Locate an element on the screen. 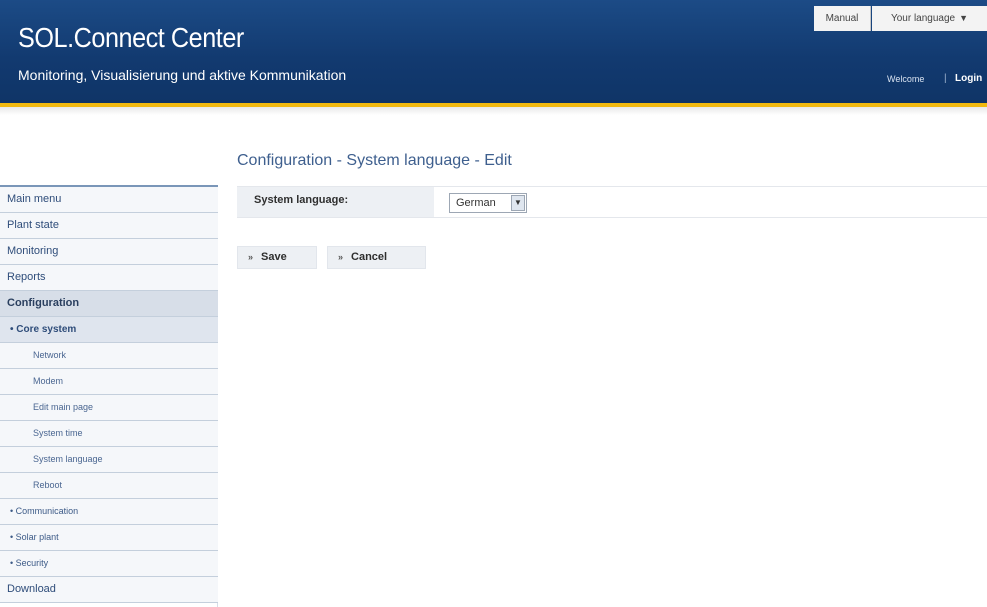 The width and height of the screenshot is (987, 607). sidebar-item-system-language: System language is located at coordinates (109, 460).